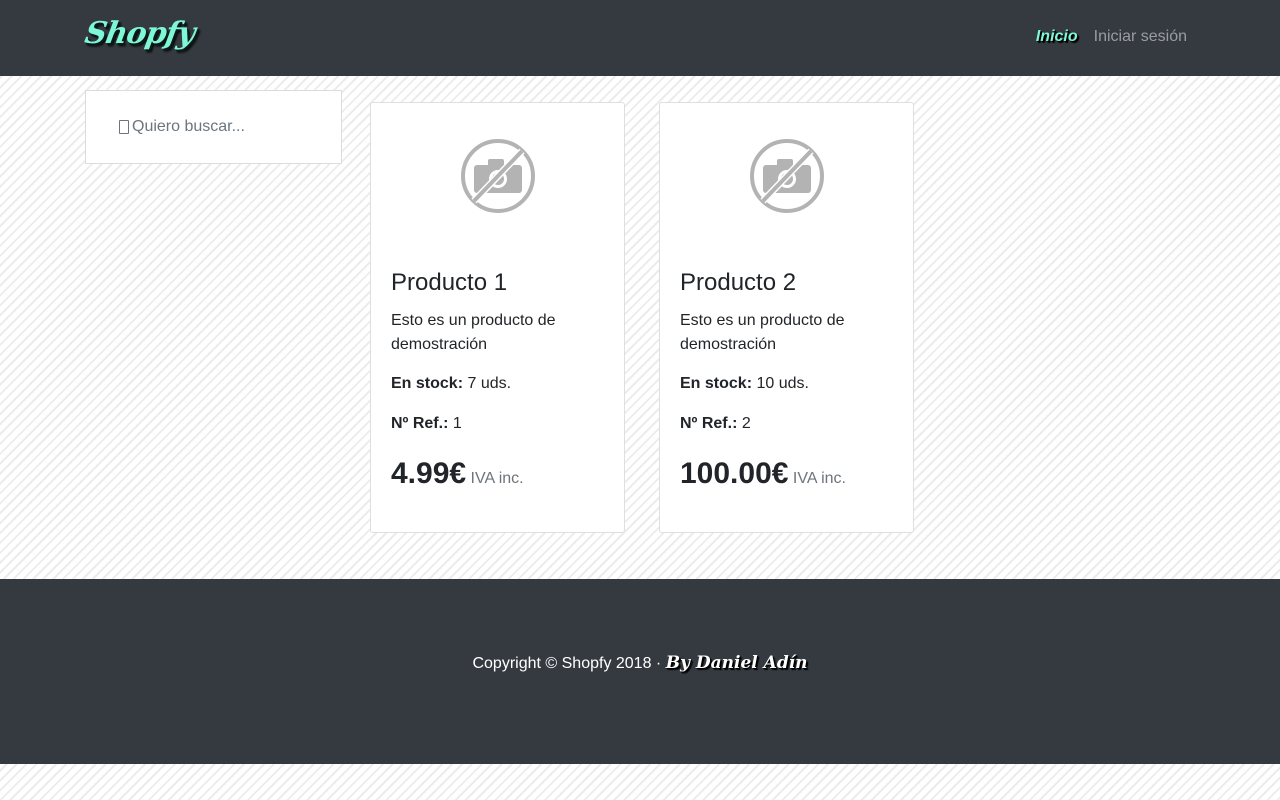 This screenshot has width=1280, height=800. I want to click on product-ref: Nº Ref.: 2, so click(715, 424).